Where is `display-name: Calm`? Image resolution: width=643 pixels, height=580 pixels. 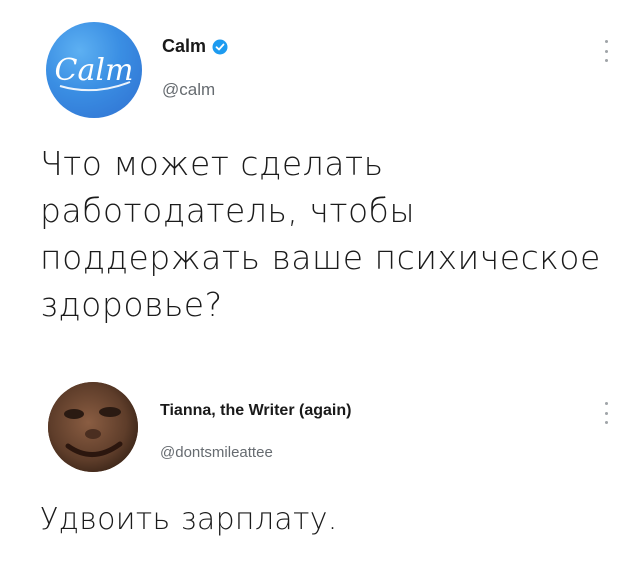 display-name: Calm is located at coordinates (184, 46).